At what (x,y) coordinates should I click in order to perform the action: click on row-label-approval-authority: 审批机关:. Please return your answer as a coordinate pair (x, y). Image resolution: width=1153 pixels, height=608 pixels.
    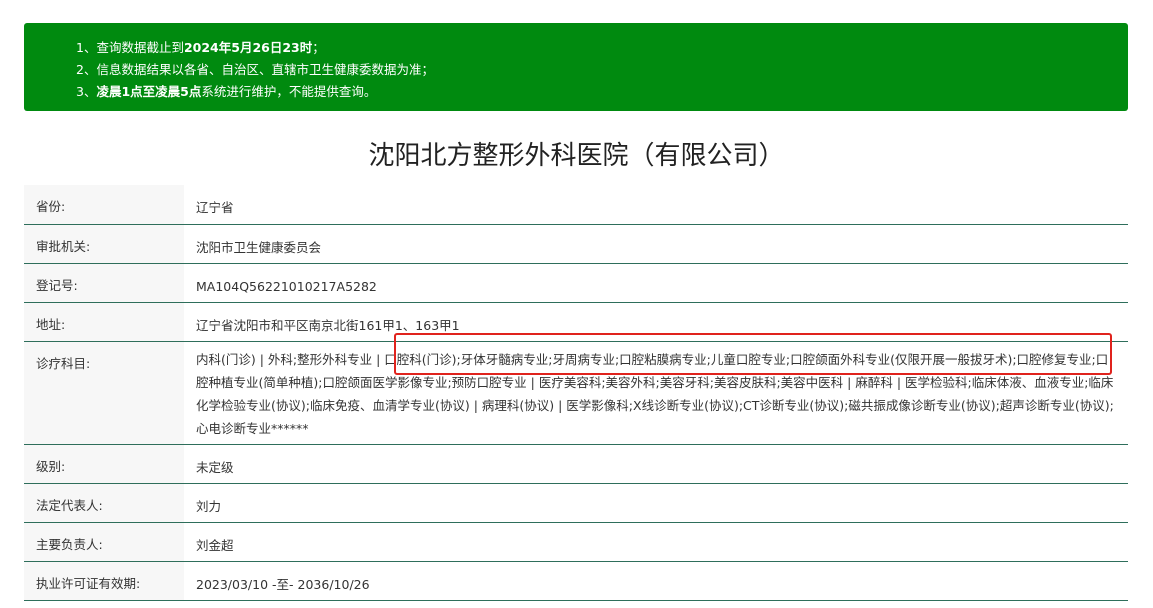
    Looking at the image, I should click on (104, 244).